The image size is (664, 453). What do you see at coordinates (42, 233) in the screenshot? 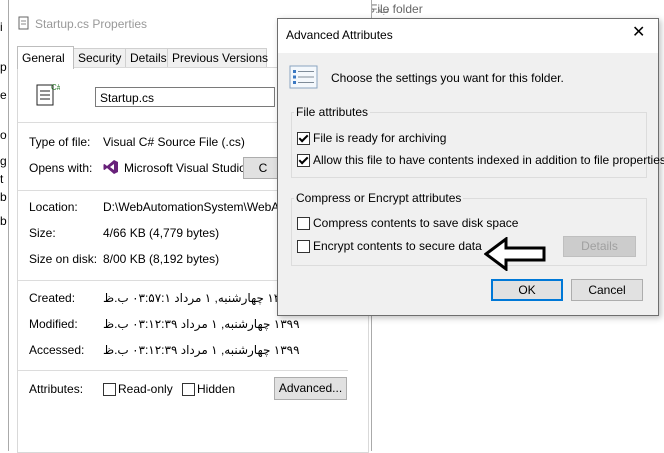
I see `size-label: Size:` at bounding box center [42, 233].